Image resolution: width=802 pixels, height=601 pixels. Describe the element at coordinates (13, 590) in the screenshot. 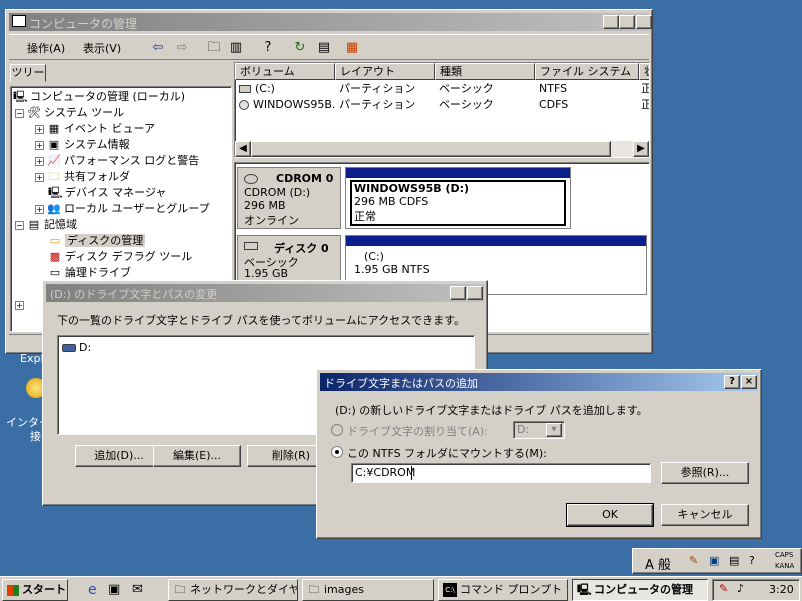

I see `windows-logo-icon` at that location.